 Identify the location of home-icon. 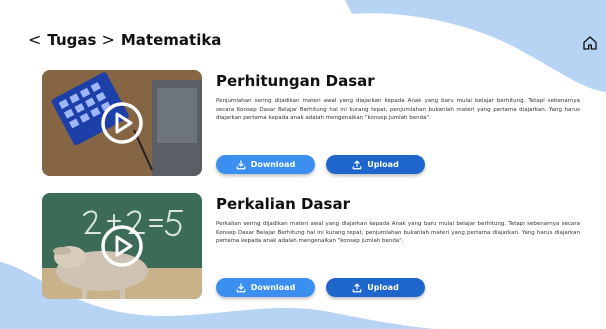
(590, 43).